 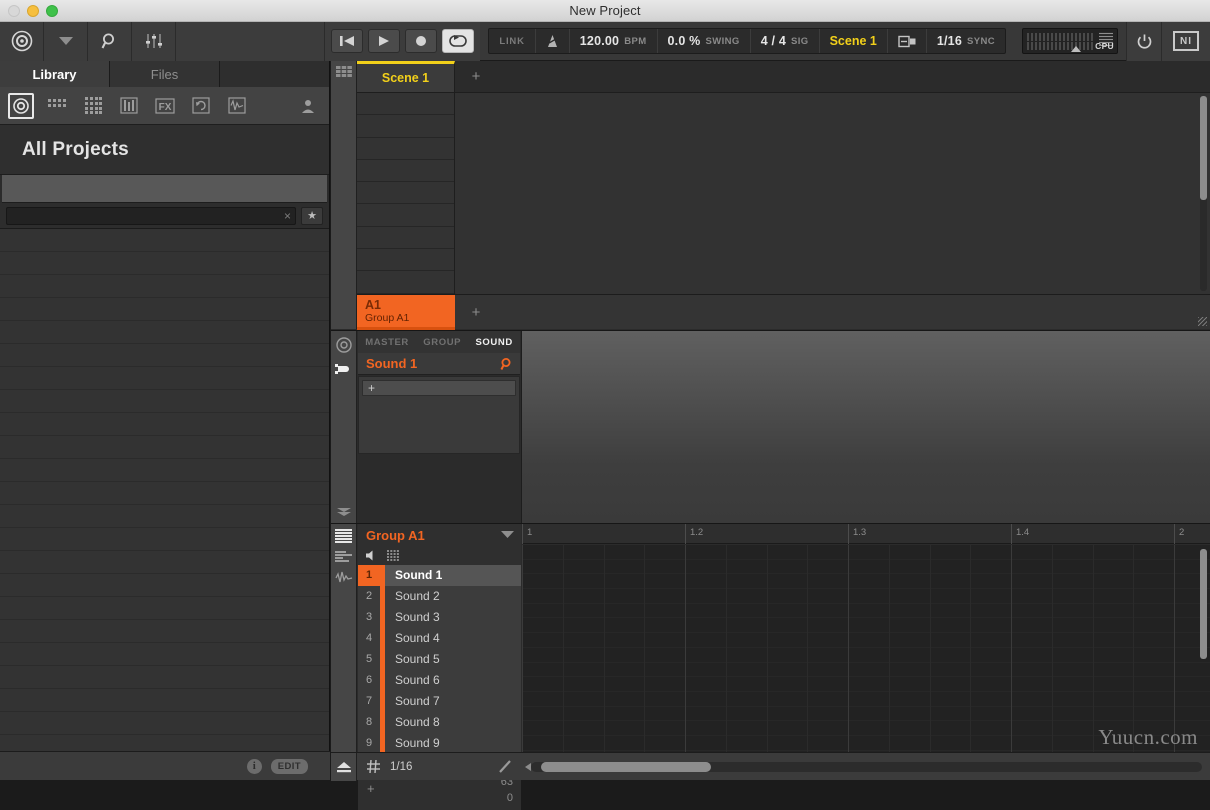 What do you see at coordinates (442, 342) in the screenshot?
I see `tab-group: GROUP` at bounding box center [442, 342].